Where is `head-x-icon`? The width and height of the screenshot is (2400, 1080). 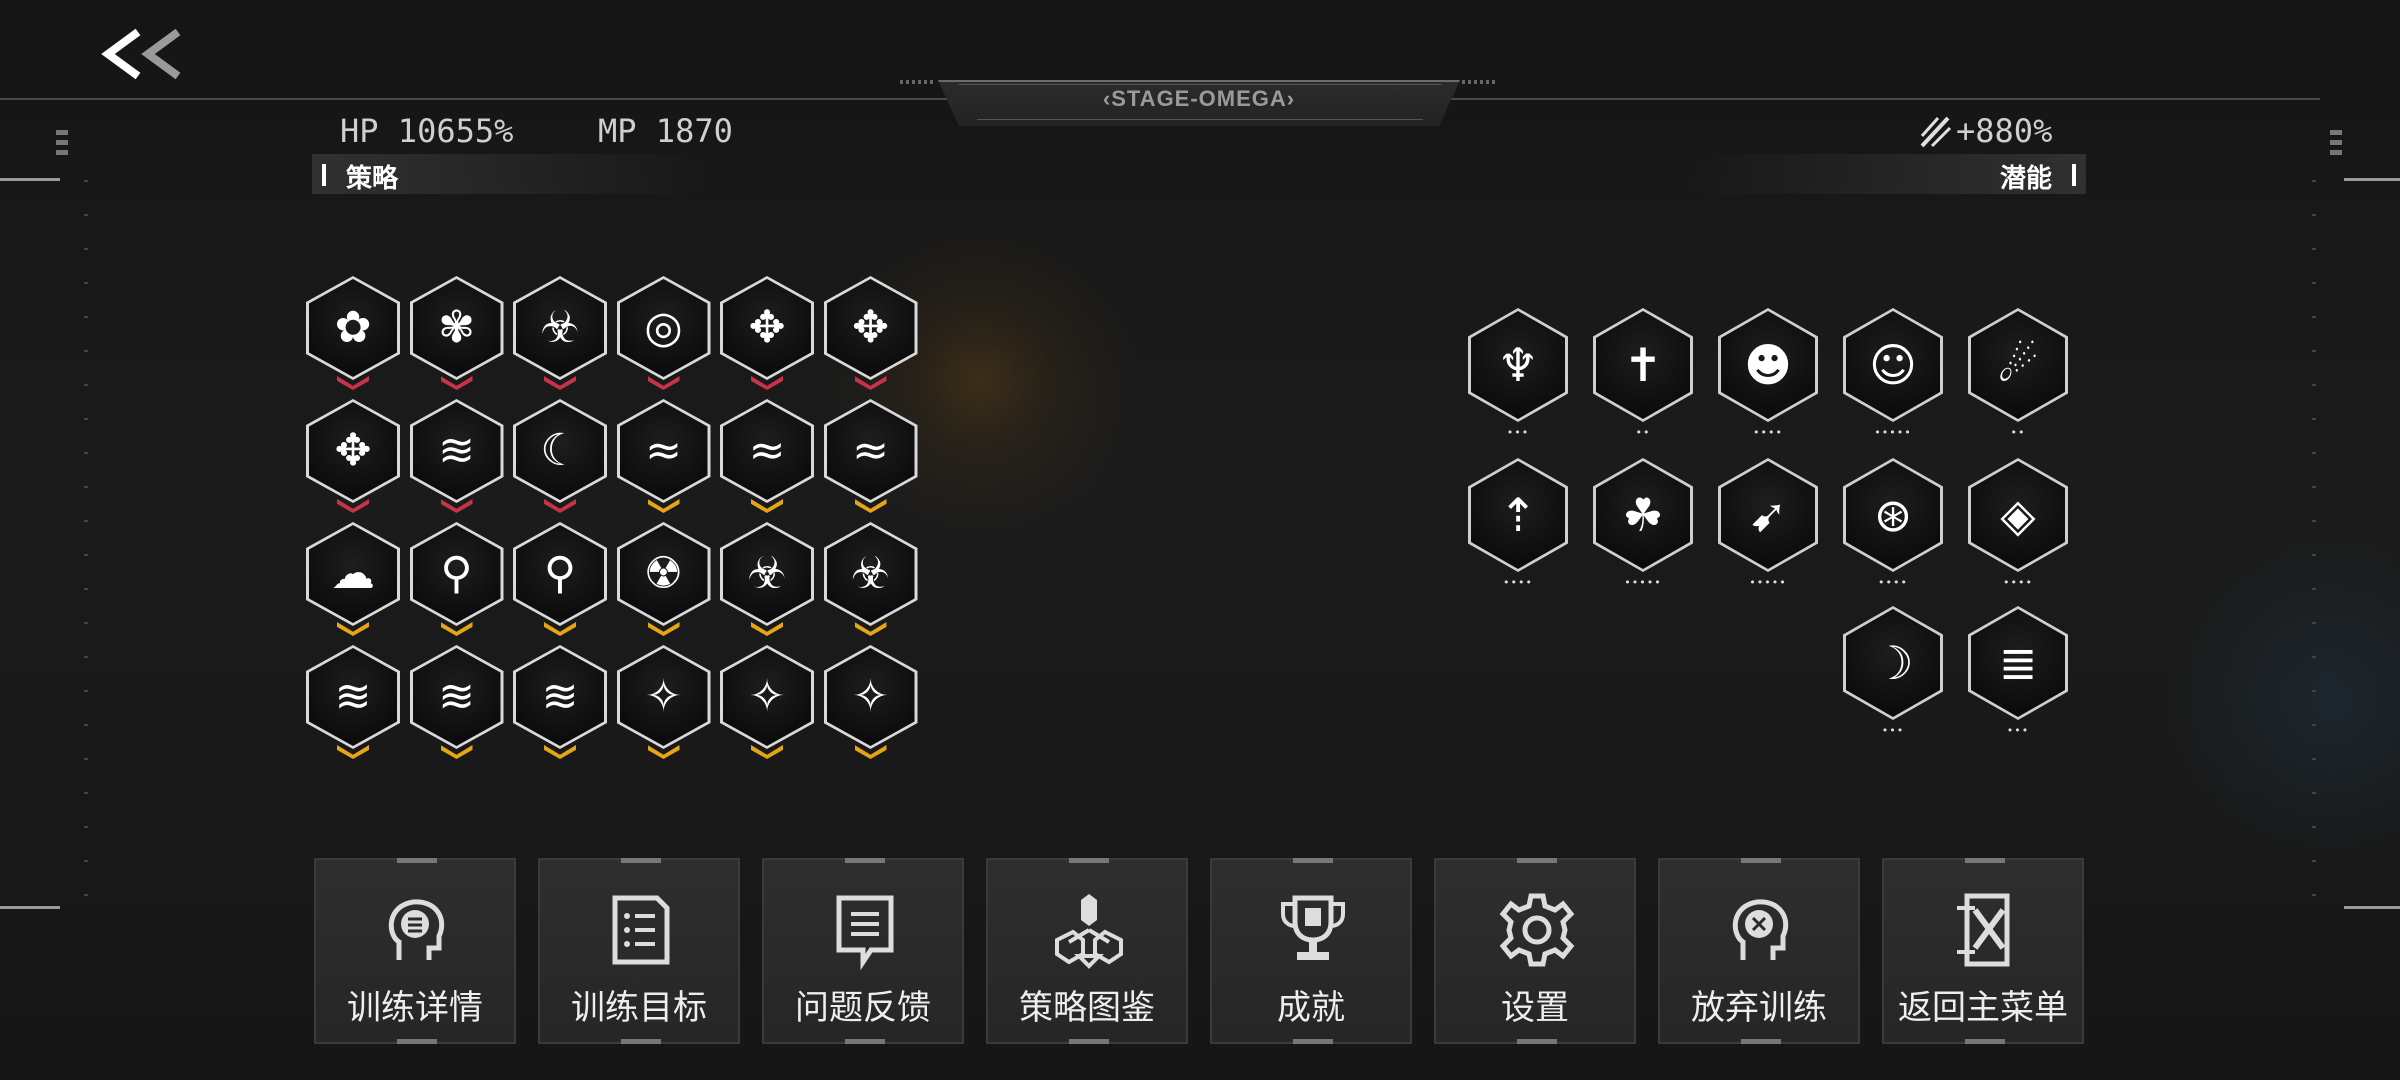
head-x-icon is located at coordinates (1761, 930).